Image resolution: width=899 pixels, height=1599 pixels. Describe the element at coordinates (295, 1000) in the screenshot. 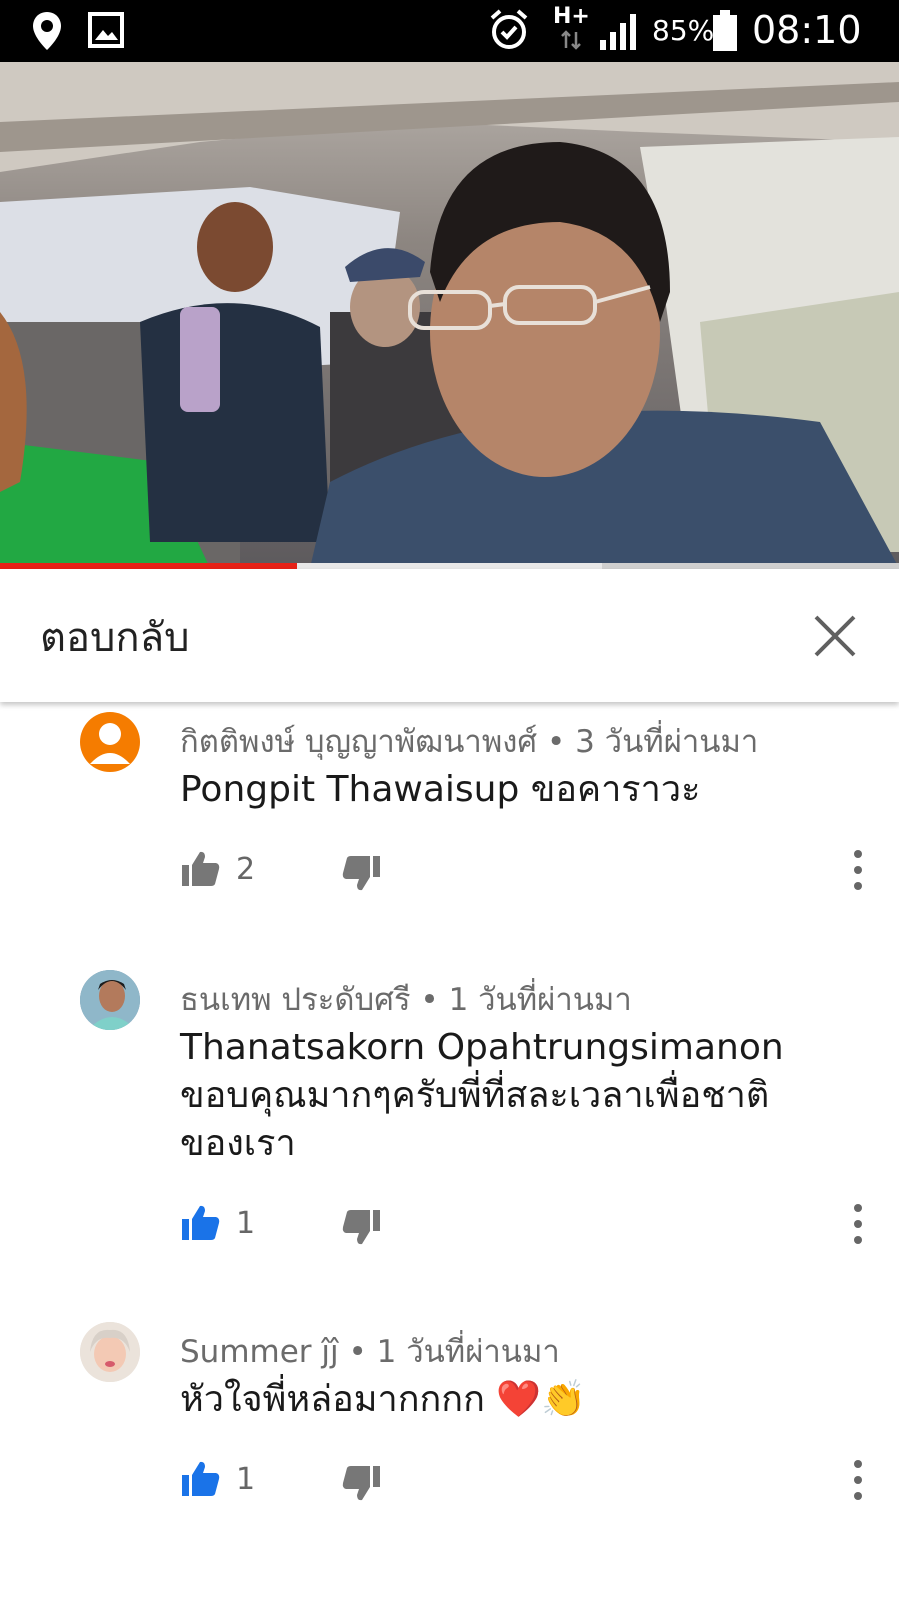

I see `comment-author: ธนเทพ ประดับศรี` at that location.